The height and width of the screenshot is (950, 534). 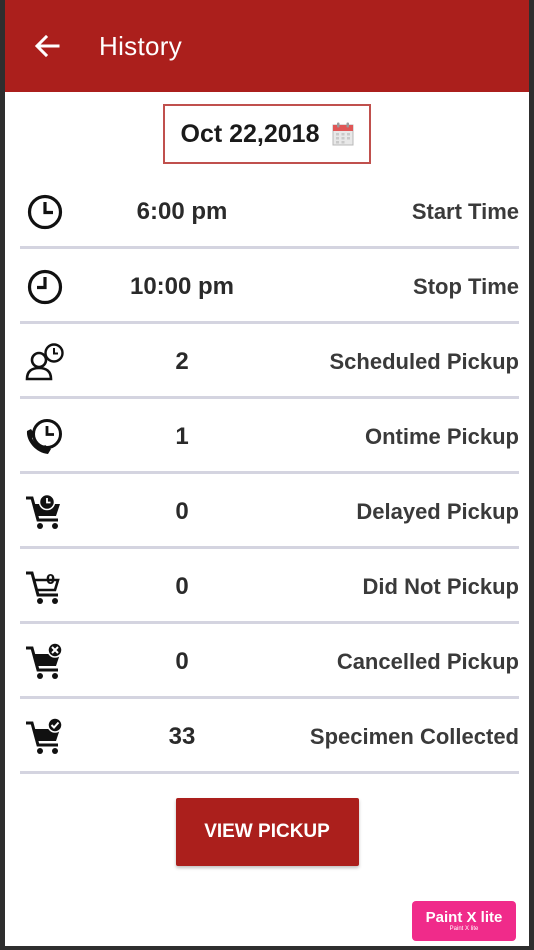 I want to click on ontime-pickup-label: Ontime Pickup, so click(x=441, y=436).